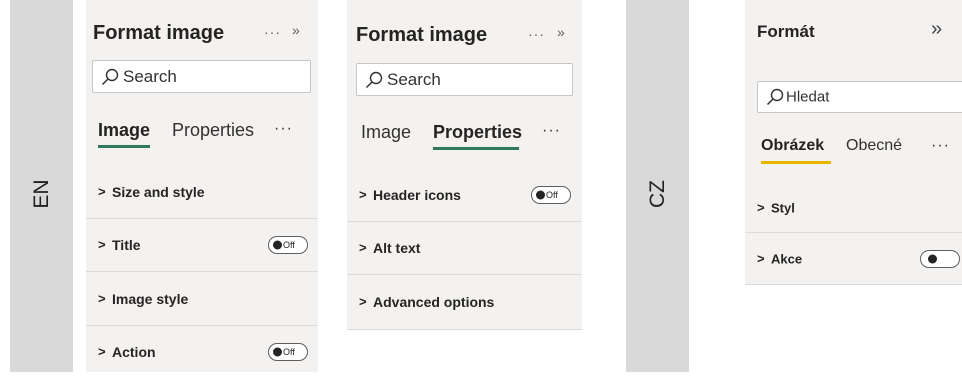 The width and height of the screenshot is (962, 378). What do you see at coordinates (202, 192) in the screenshot?
I see `section-size-and-style: > Size and style` at bounding box center [202, 192].